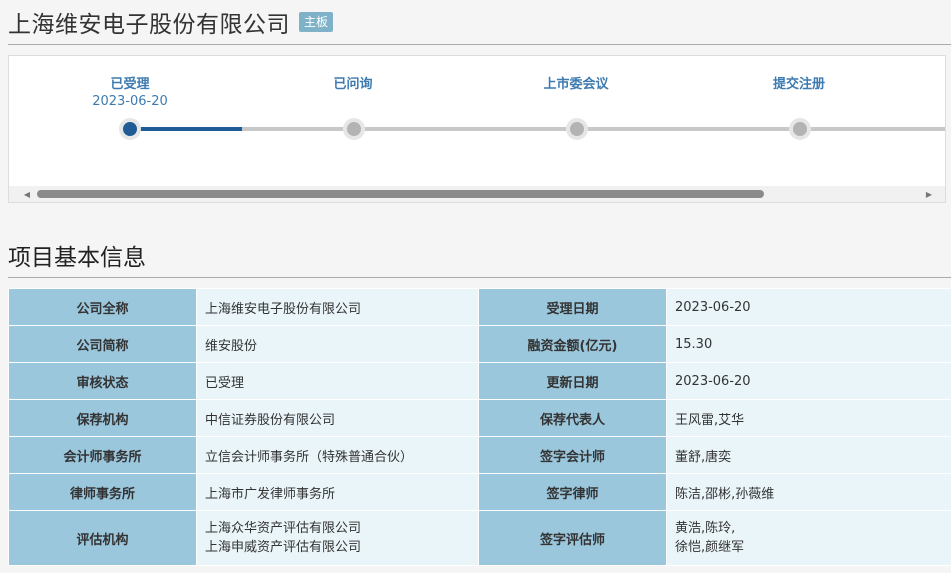  I want to click on horizontal-scrollbar: ◀ ▶, so click(477, 194).